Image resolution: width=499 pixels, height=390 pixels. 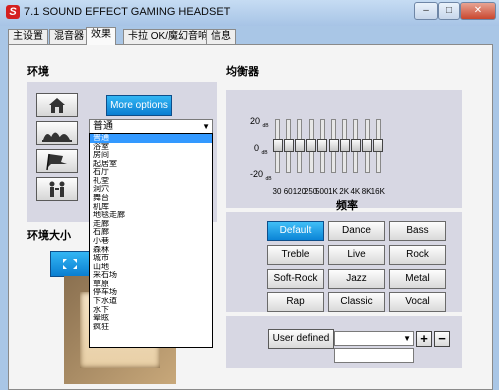 I want to click on environment-option: 城市, so click(x=151, y=258).